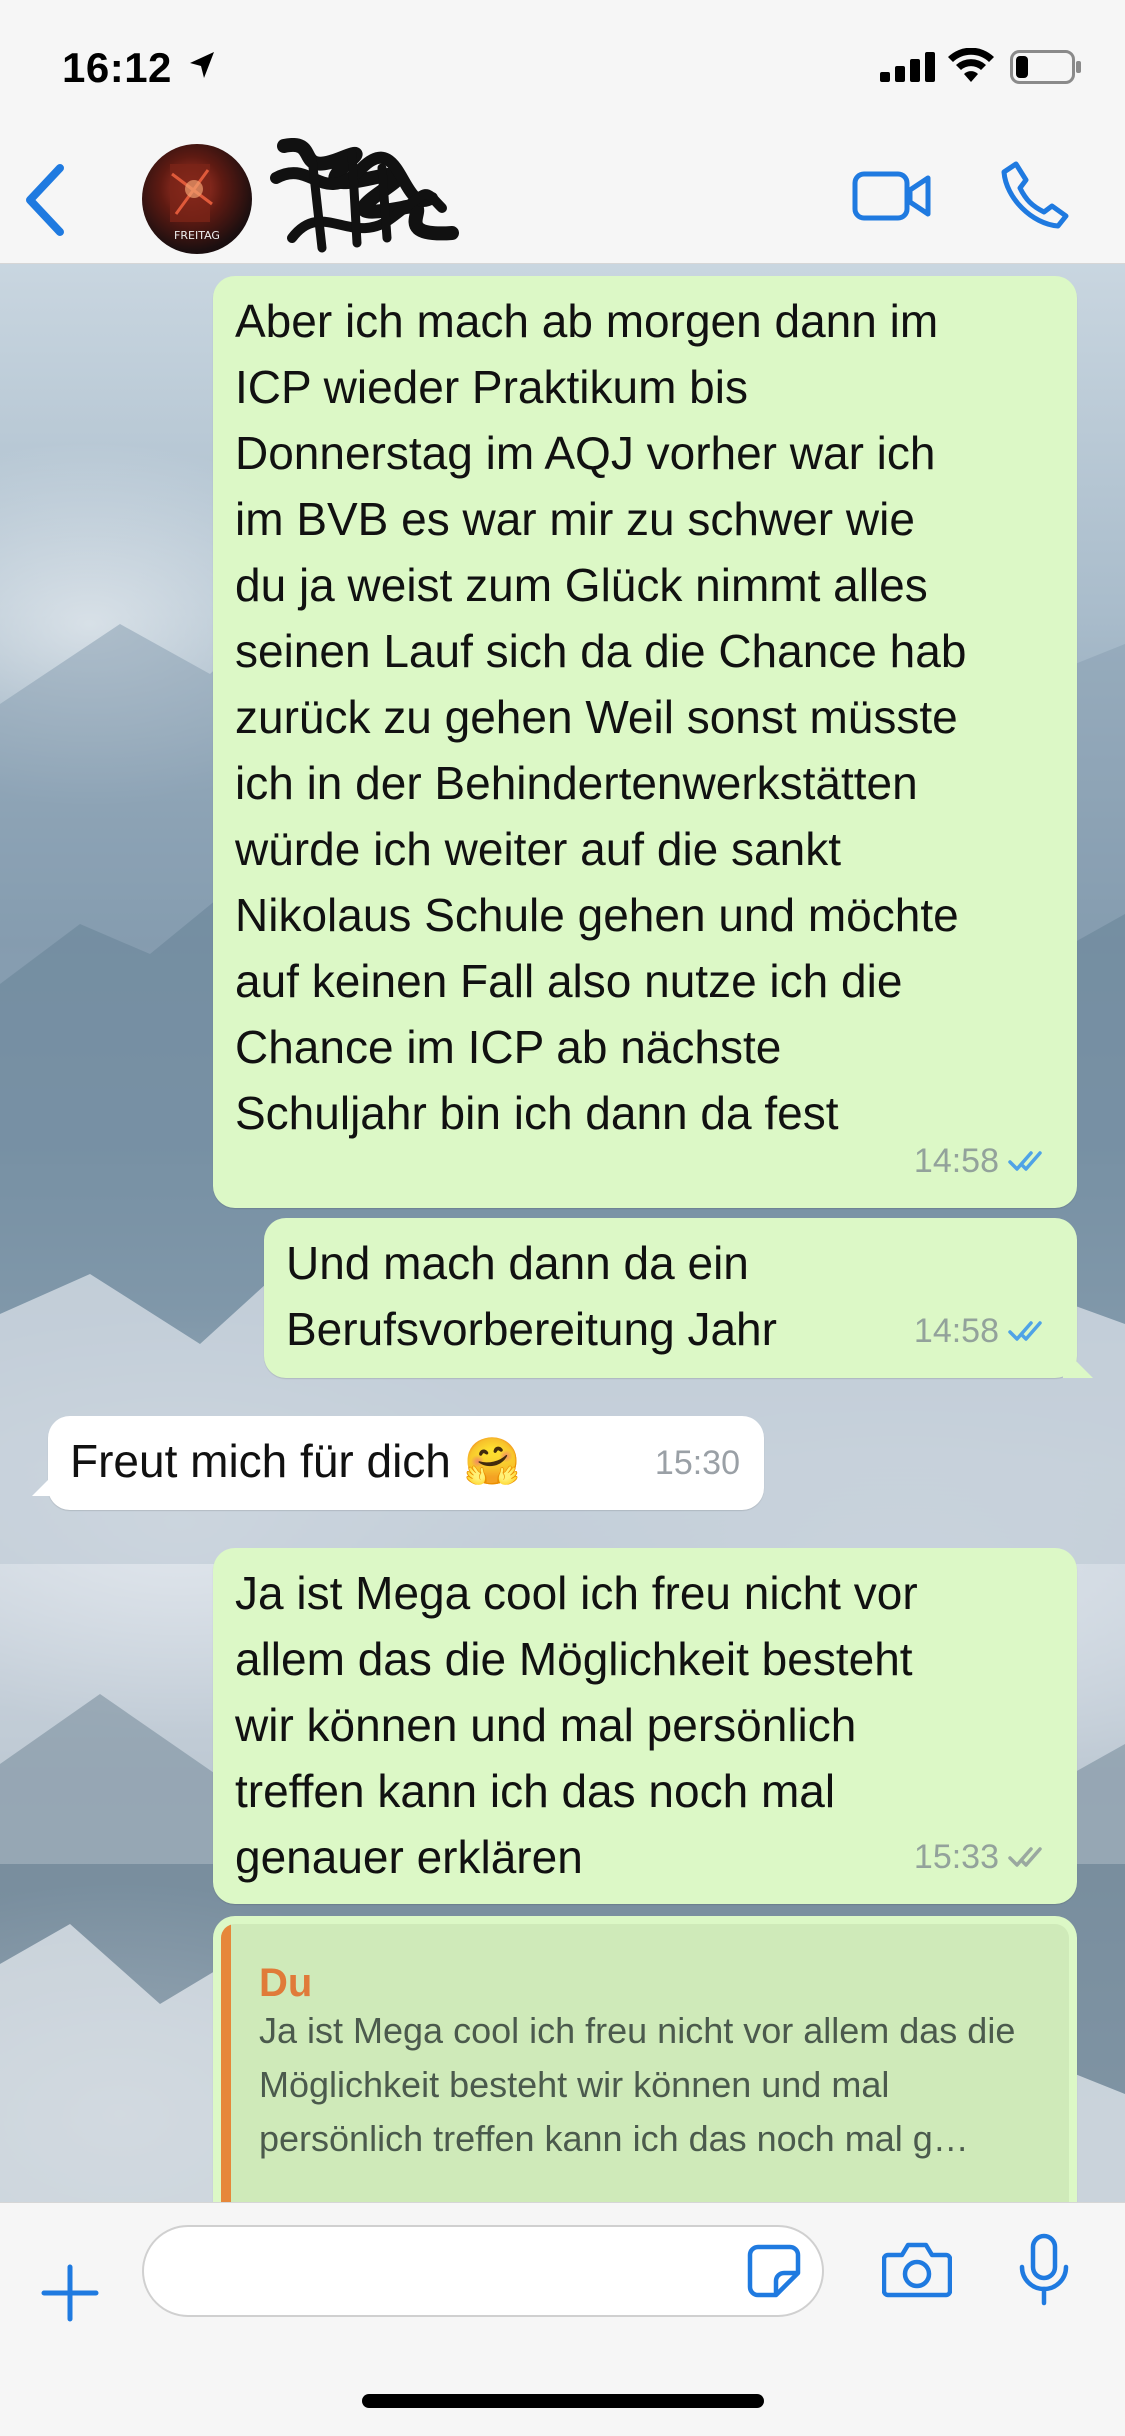  Describe the element at coordinates (197, 235) in the screenshot. I see `avatar-caption: FREITAG` at that location.